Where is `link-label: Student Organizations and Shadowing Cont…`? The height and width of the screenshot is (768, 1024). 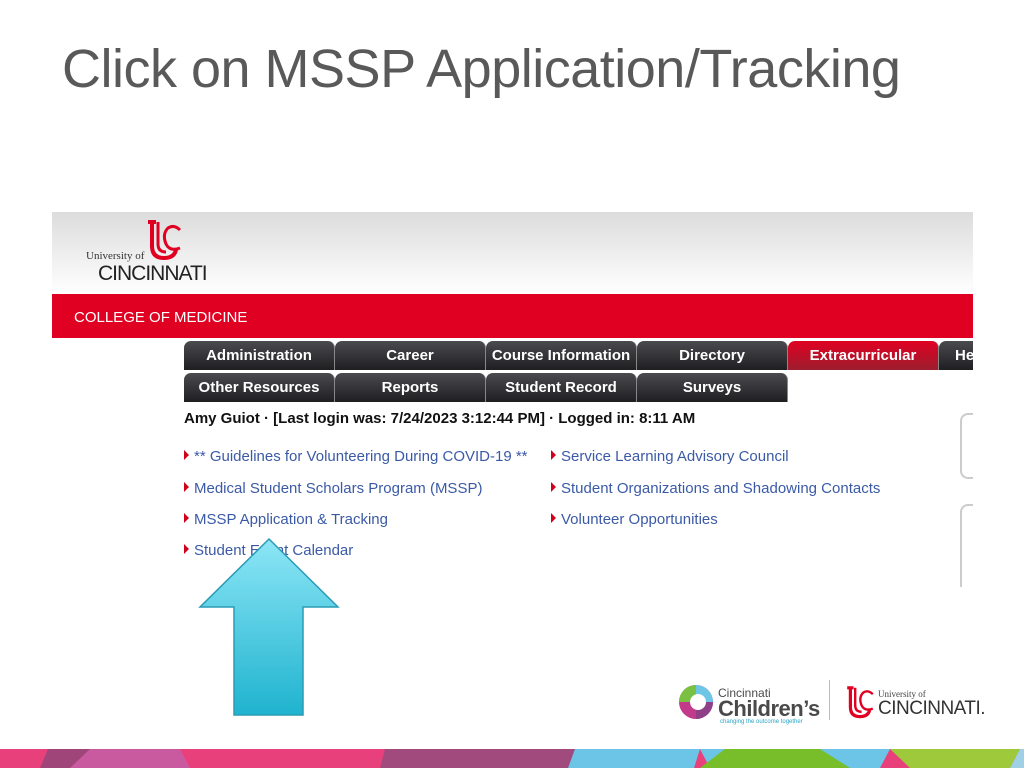
link-label: Student Organizations and Shadowing Cont… is located at coordinates (721, 488).